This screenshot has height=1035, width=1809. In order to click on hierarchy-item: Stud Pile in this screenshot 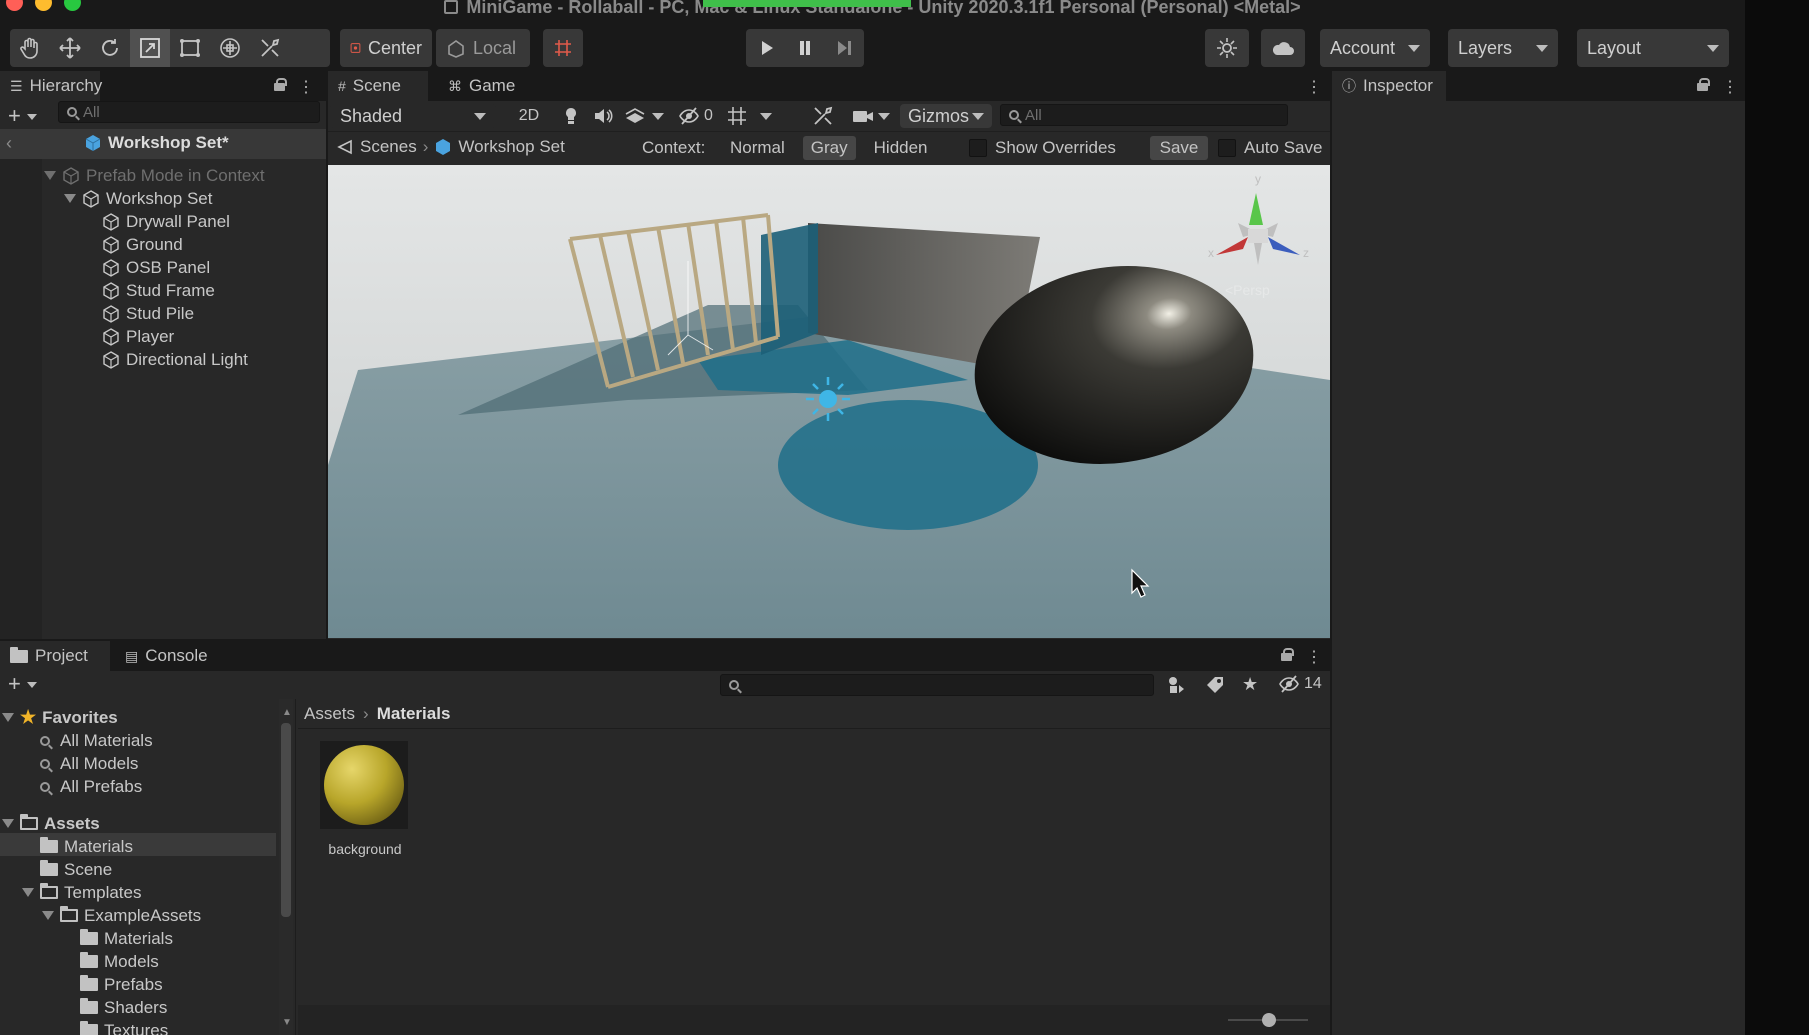, I will do `click(148, 313)`.